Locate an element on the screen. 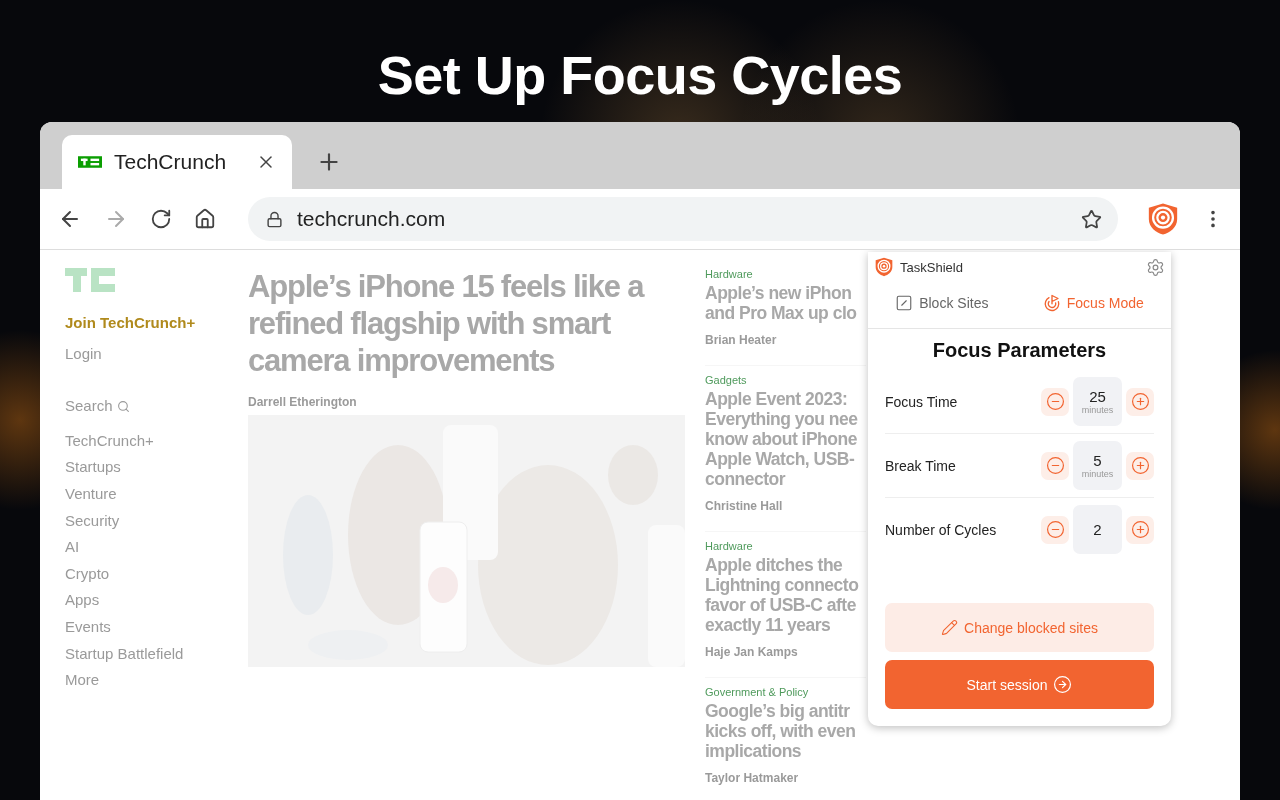 The height and width of the screenshot is (800, 1280). nav-link: Security is located at coordinates (92, 521).